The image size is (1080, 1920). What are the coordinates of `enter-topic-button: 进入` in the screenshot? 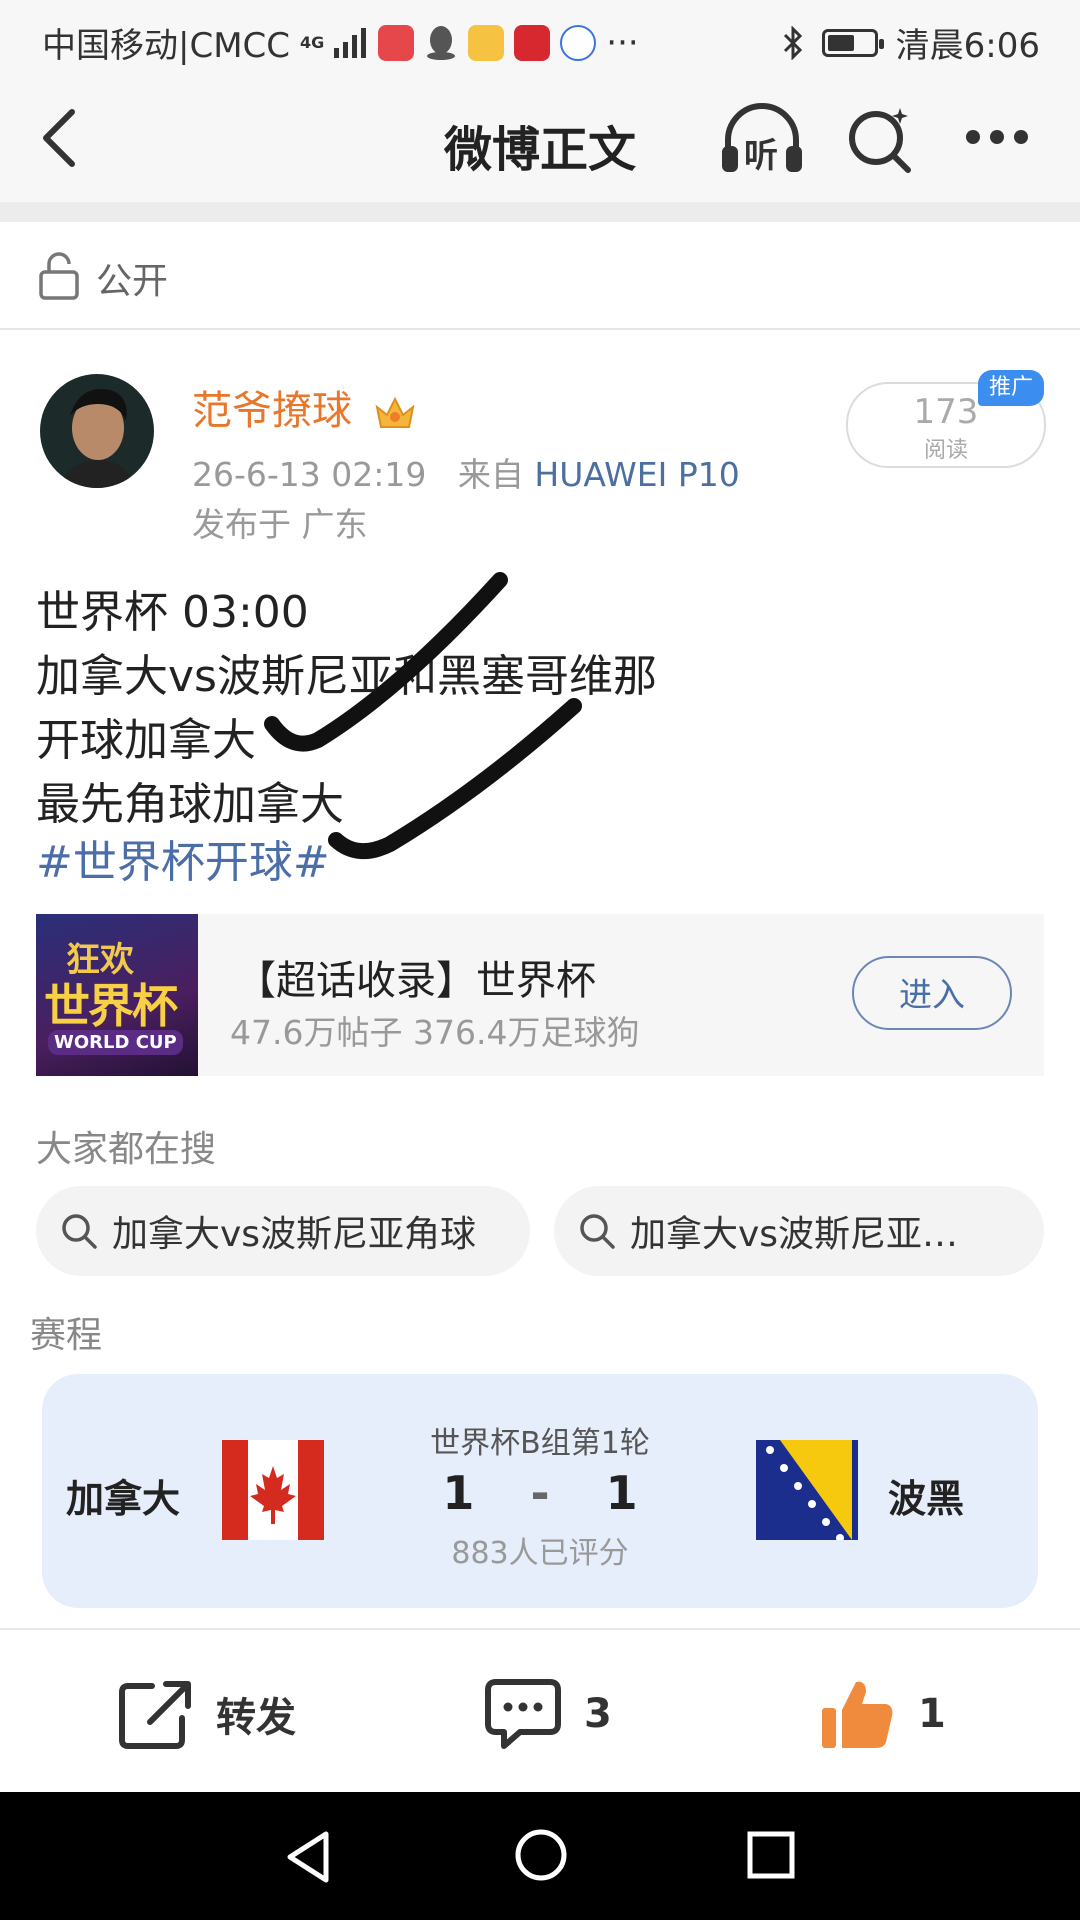 It's located at (932, 993).